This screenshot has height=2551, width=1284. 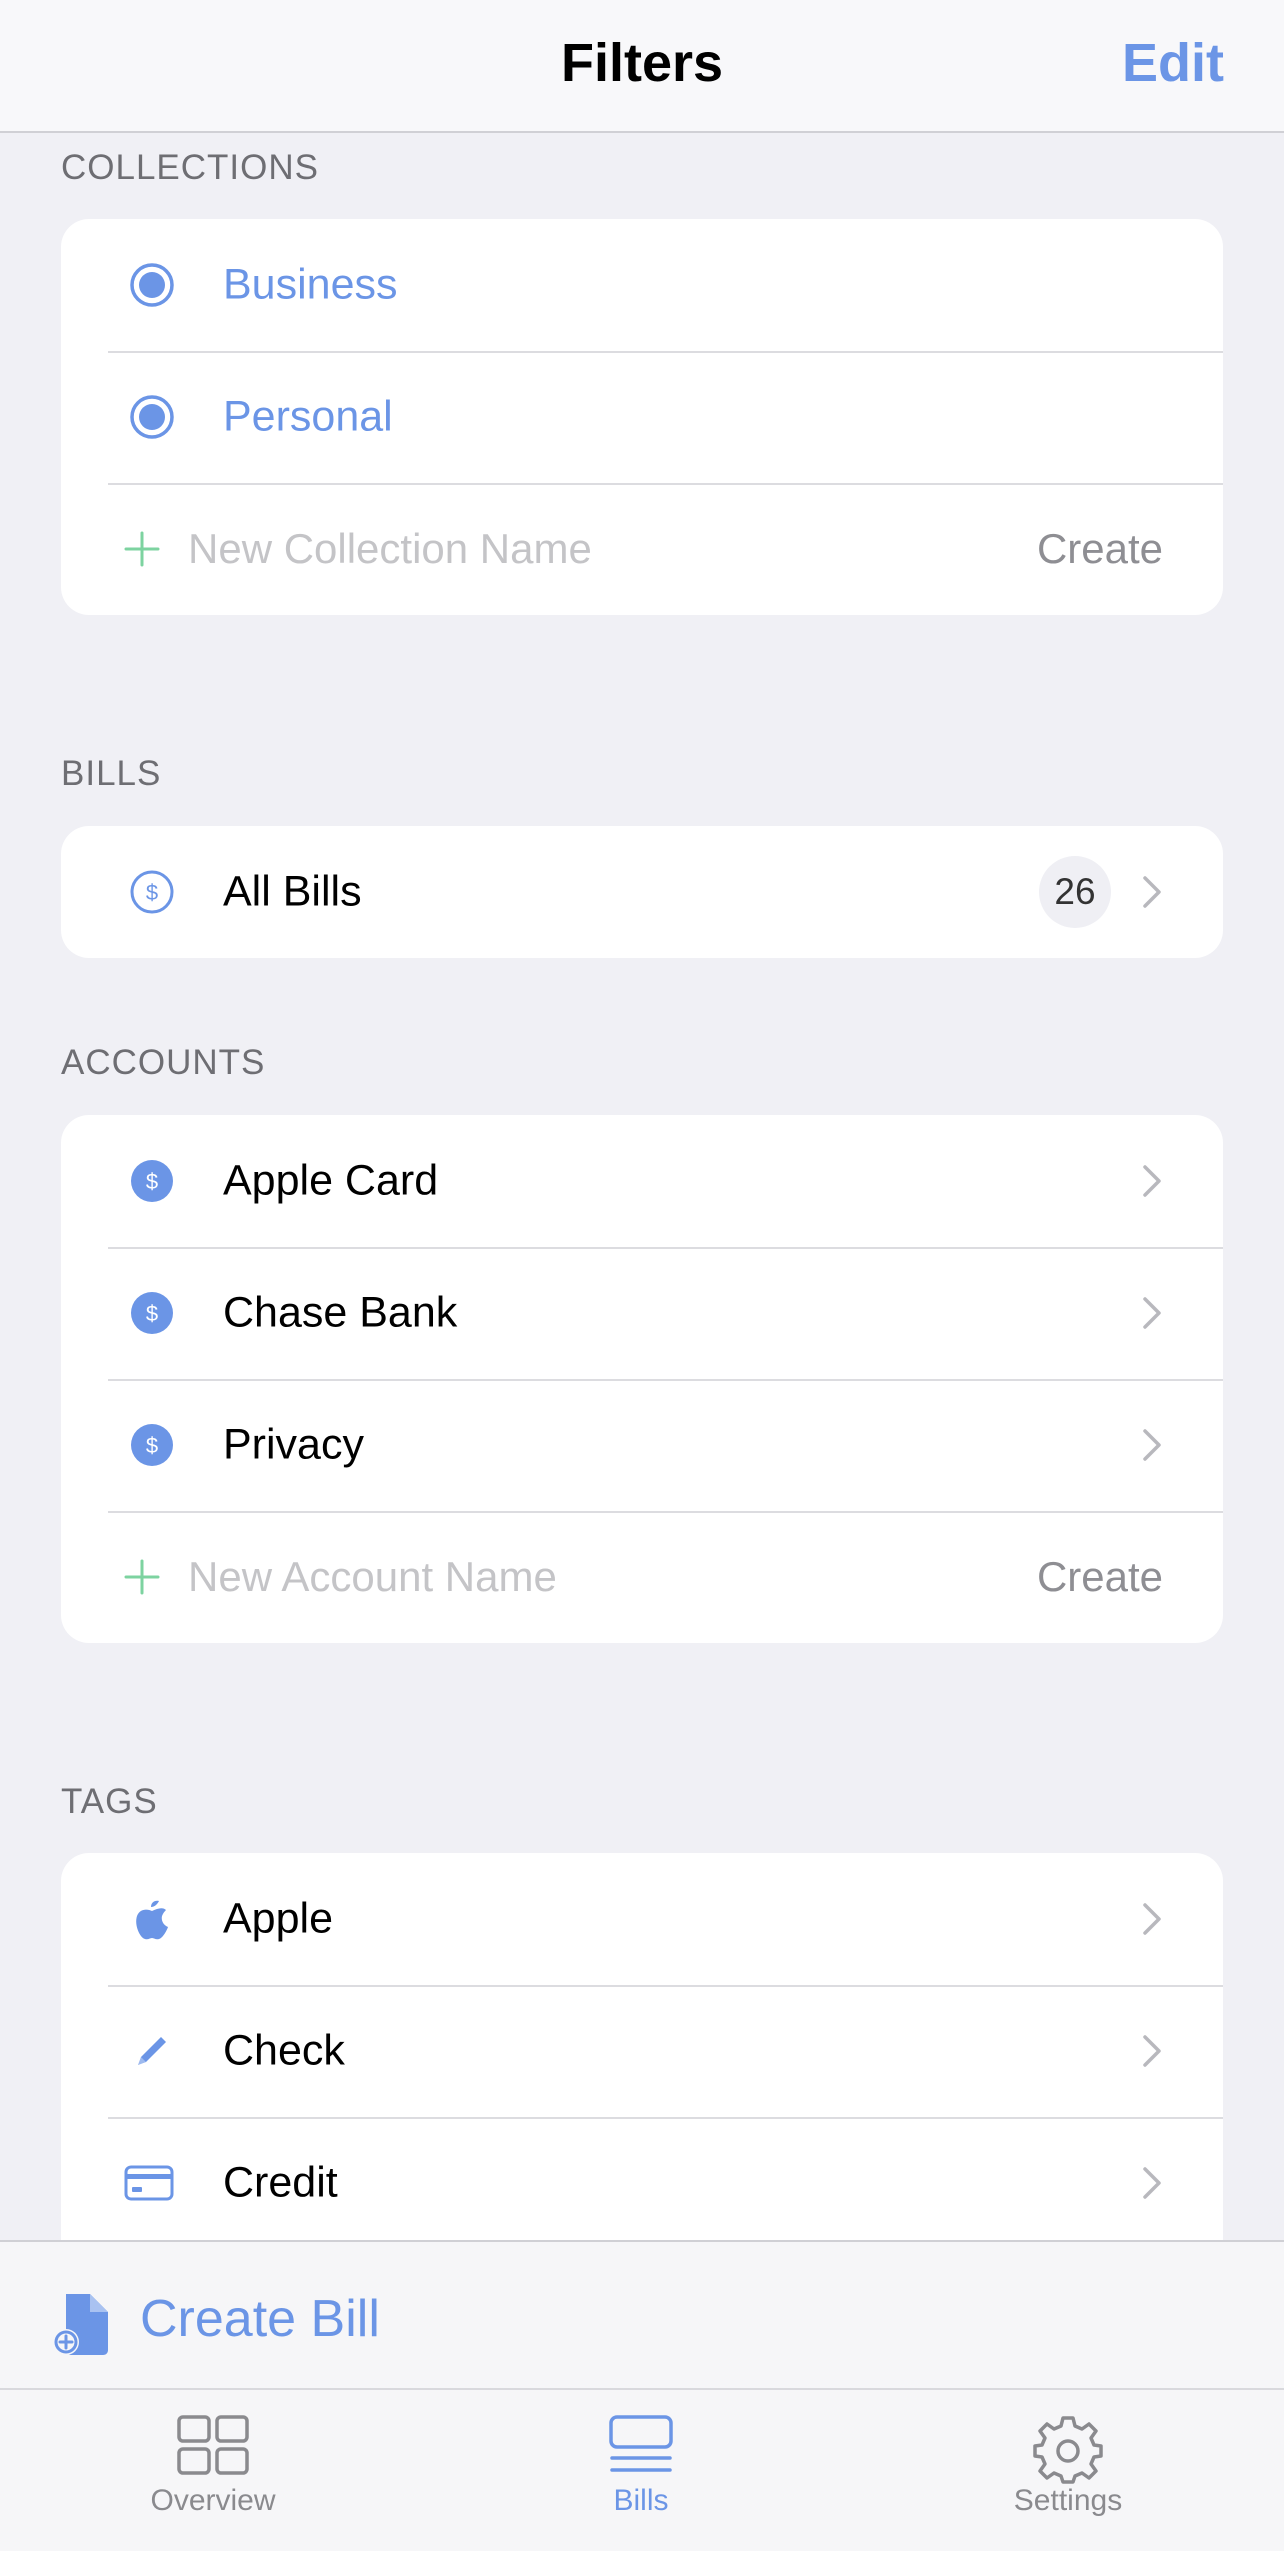 What do you see at coordinates (1068, 2500) in the screenshot?
I see `tab-label: Settings` at bounding box center [1068, 2500].